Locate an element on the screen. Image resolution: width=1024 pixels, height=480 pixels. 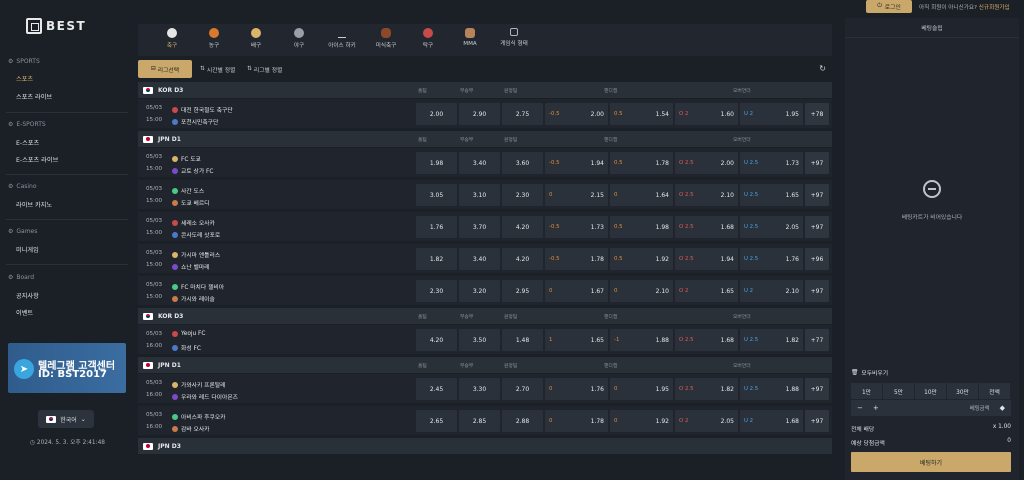
place-bet-button: 베팅하기 is located at coordinates (931, 462).